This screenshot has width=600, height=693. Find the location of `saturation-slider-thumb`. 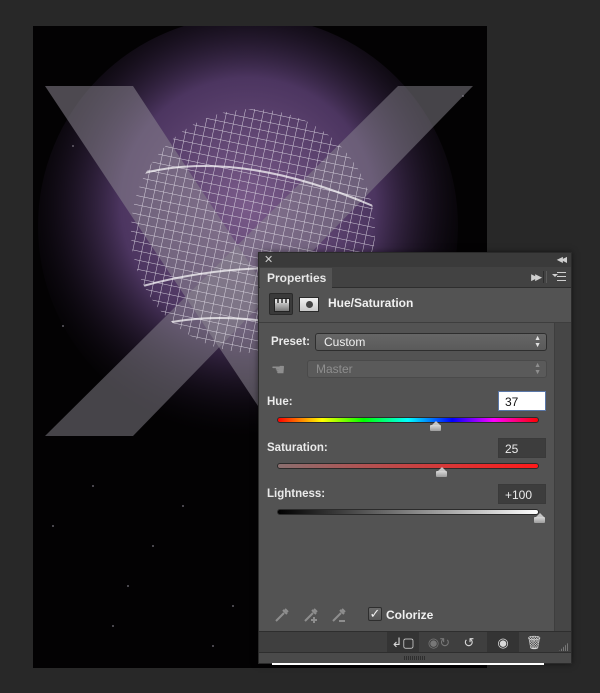

saturation-slider-thumb is located at coordinates (441, 472).